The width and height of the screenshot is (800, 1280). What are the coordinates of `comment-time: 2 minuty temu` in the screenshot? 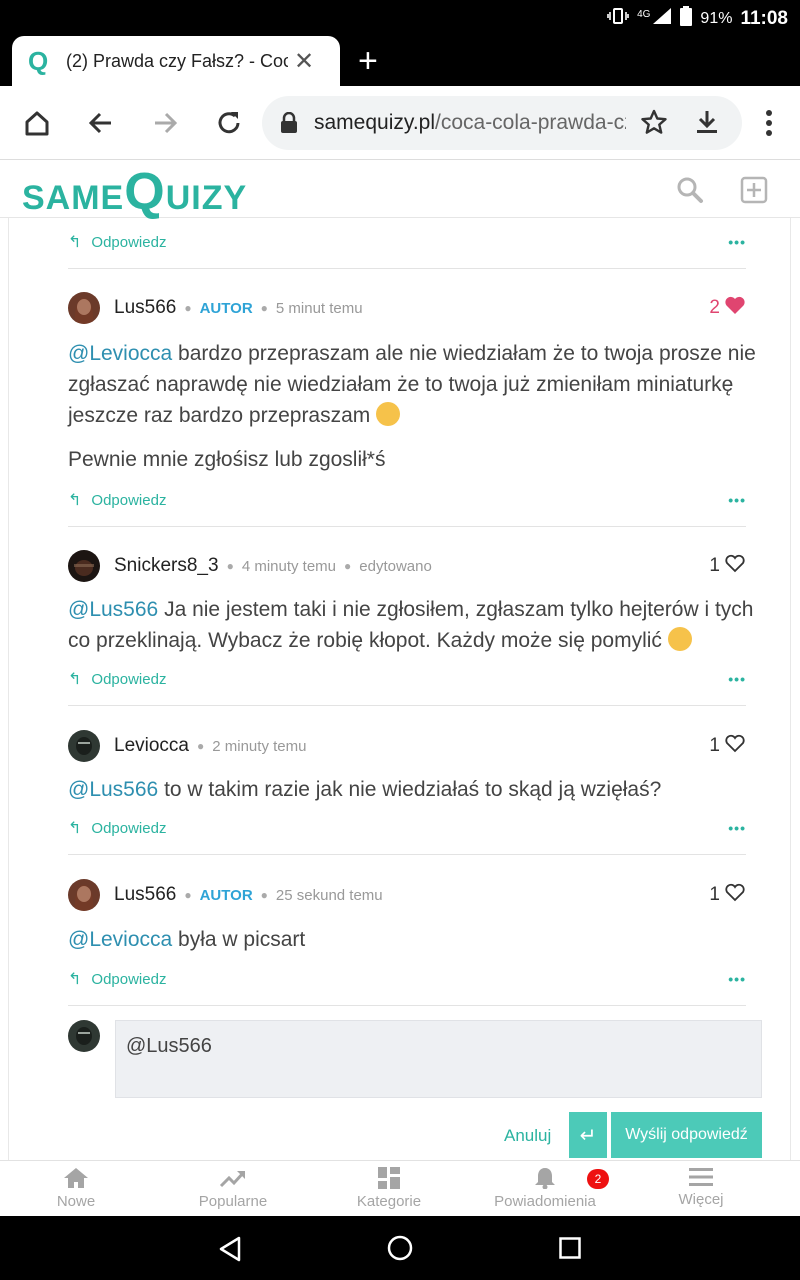 It's located at (259, 746).